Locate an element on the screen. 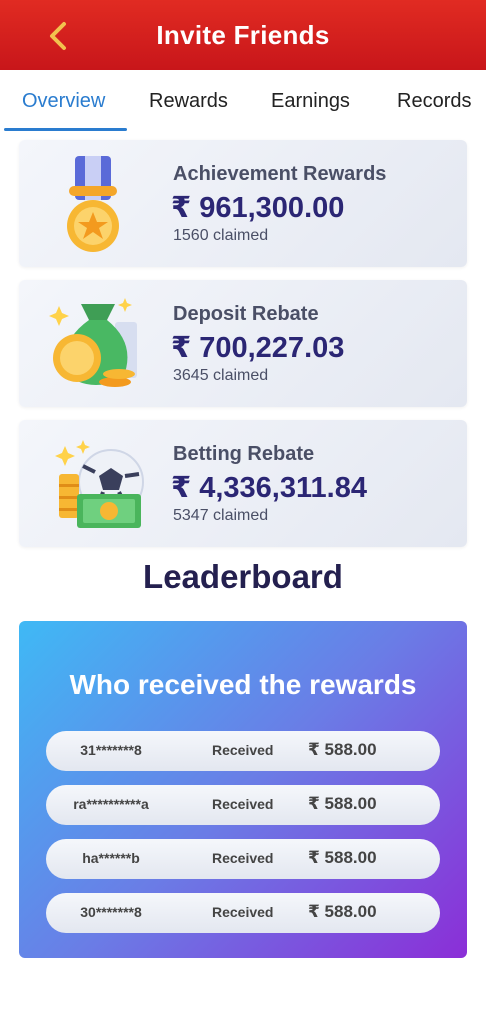 This screenshot has height=1024, width=486. chevron-left-icon is located at coordinates (58, 36).